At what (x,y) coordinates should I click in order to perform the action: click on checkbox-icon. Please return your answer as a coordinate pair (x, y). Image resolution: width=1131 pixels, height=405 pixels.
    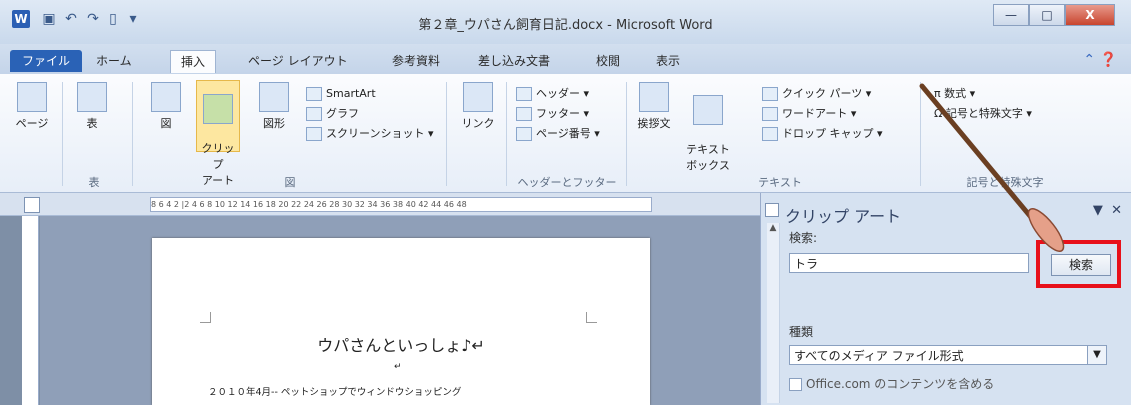
    Looking at the image, I should click on (795, 384).